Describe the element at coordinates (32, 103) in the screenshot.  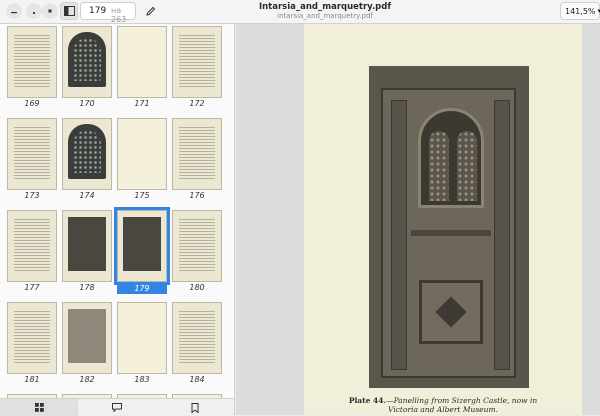
I see `page-number-label: 169` at that location.